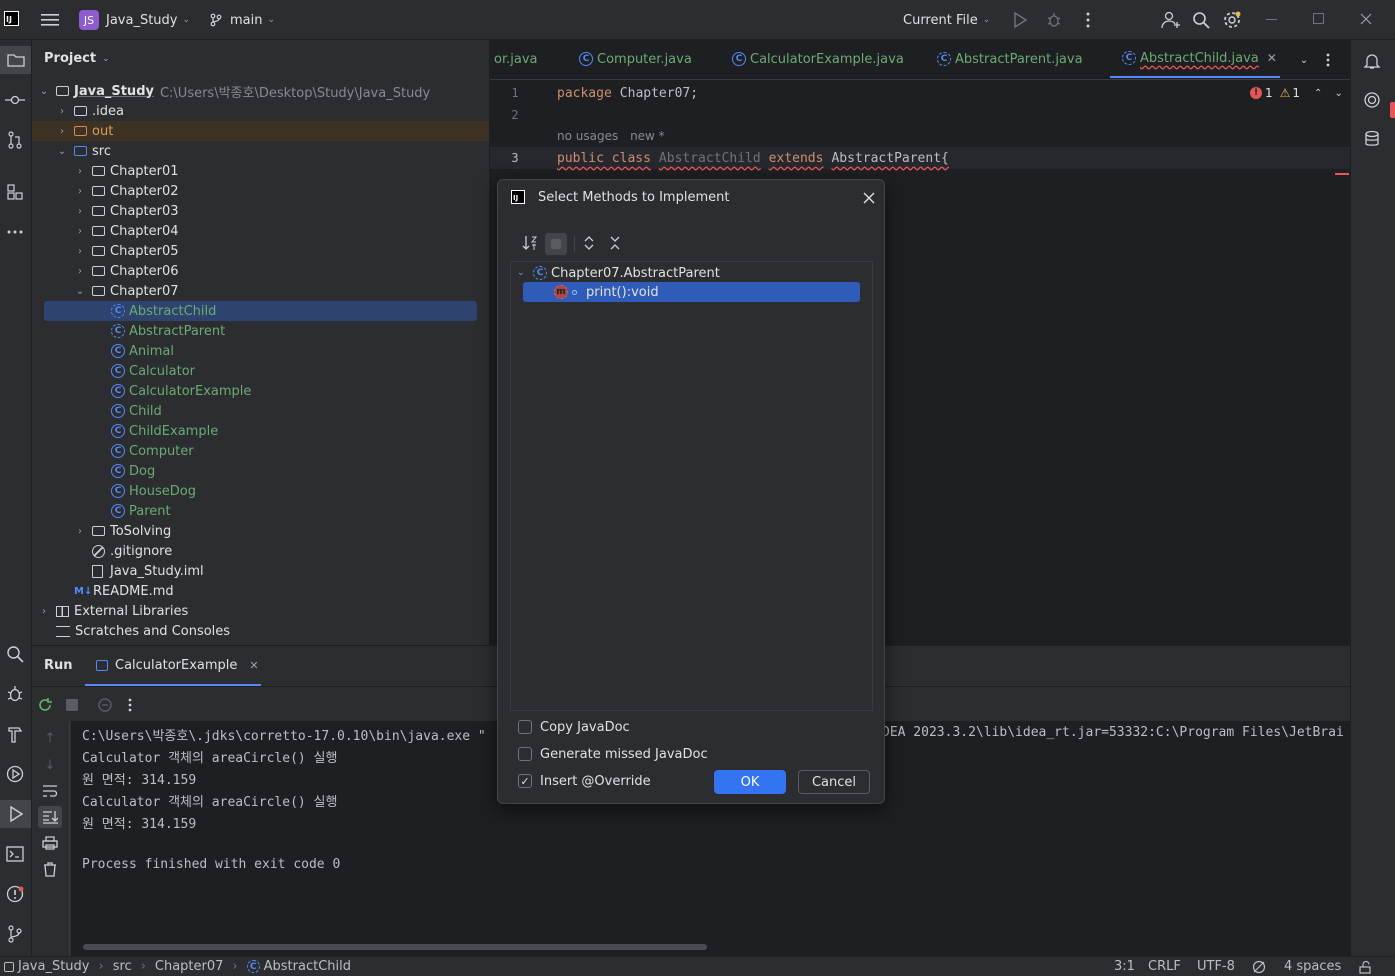 The height and width of the screenshot is (976, 1395). I want to click on tree-item-chapter07: ⌄ Chapter07, so click(260, 291).